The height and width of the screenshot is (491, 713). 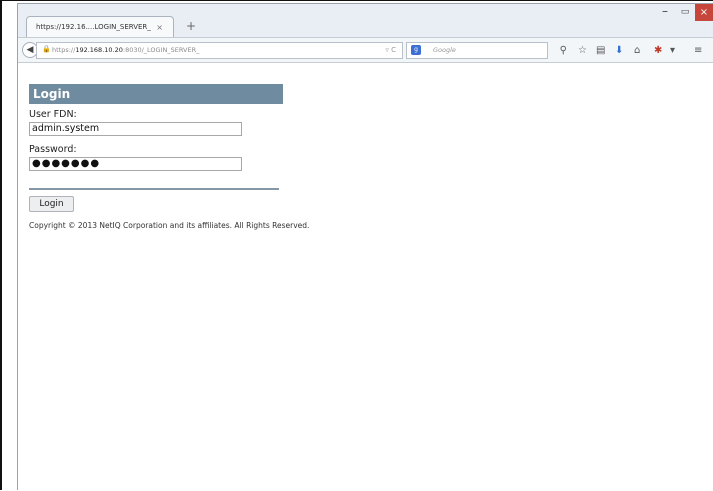 I want to click on user-fdn-label: User FDN:, so click(x=53, y=114).